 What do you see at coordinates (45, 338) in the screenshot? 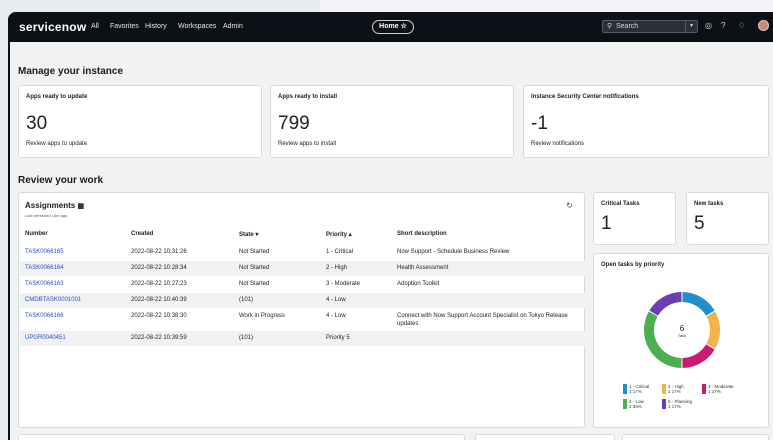
I see `task-number-link: UPGR0040451` at bounding box center [45, 338].